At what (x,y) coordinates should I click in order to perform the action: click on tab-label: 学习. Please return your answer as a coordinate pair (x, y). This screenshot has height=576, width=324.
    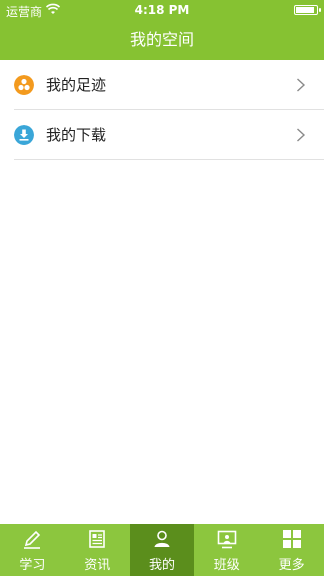
    Looking at the image, I should click on (32, 565).